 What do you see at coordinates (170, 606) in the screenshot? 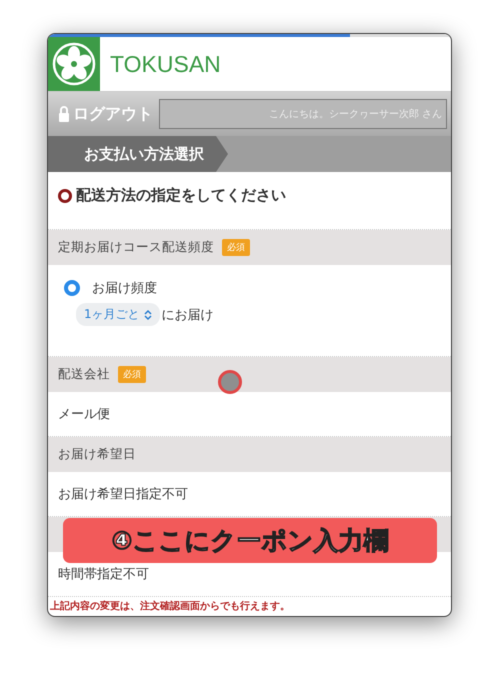
I see `footer-note: 上記内容の変更は、注文確認画面からでも行えます。` at bounding box center [170, 606].